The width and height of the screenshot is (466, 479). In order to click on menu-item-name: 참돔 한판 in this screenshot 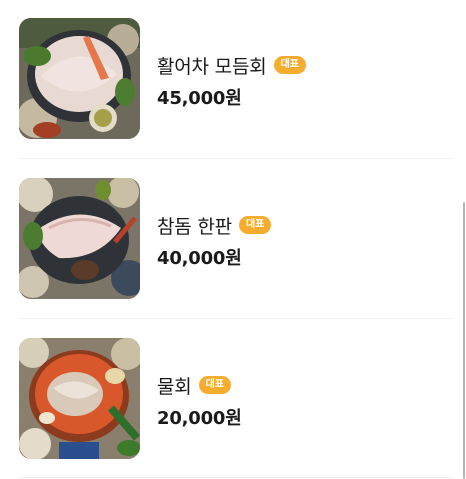, I will do `click(194, 226)`.